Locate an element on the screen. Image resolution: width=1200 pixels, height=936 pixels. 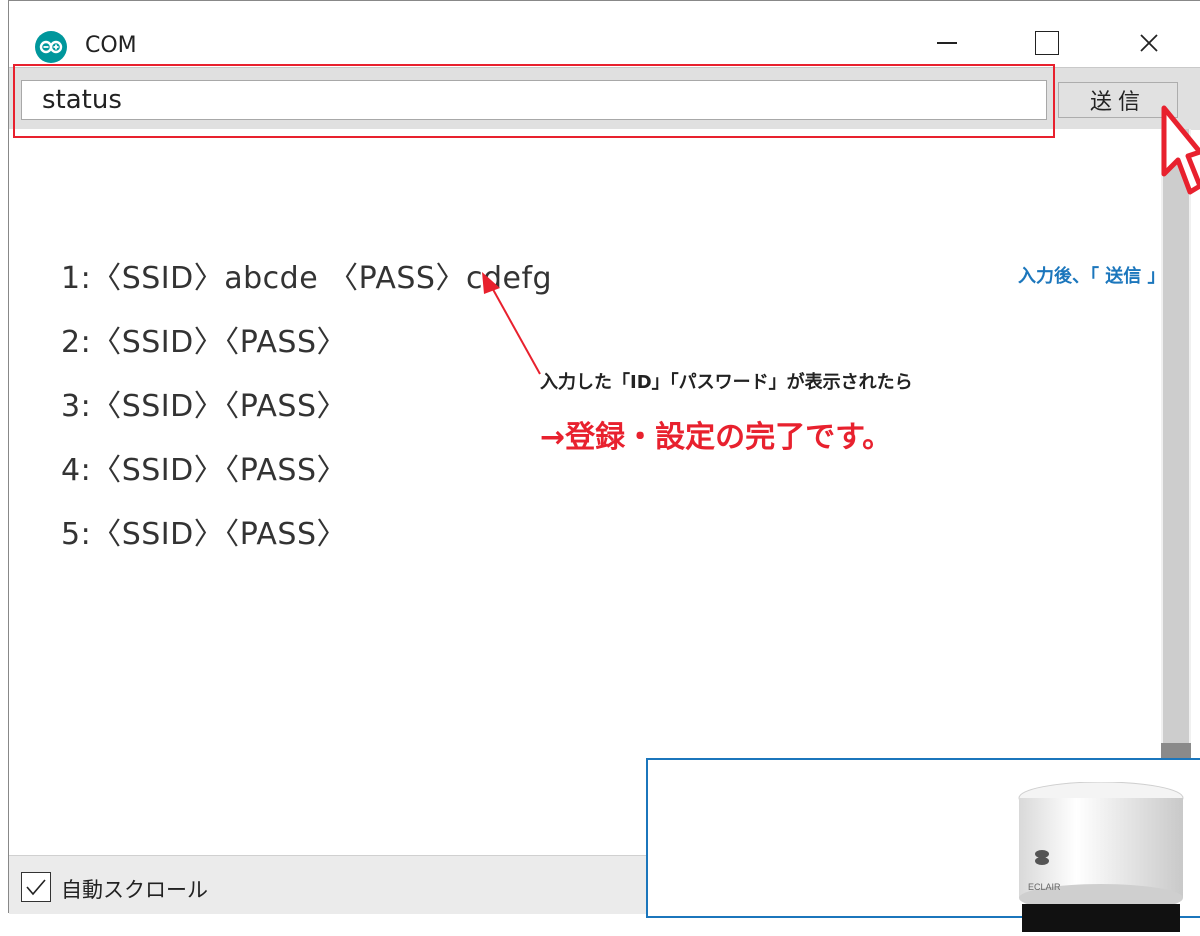
autoscroll-label: 自動スクロール is located at coordinates (134, 890).